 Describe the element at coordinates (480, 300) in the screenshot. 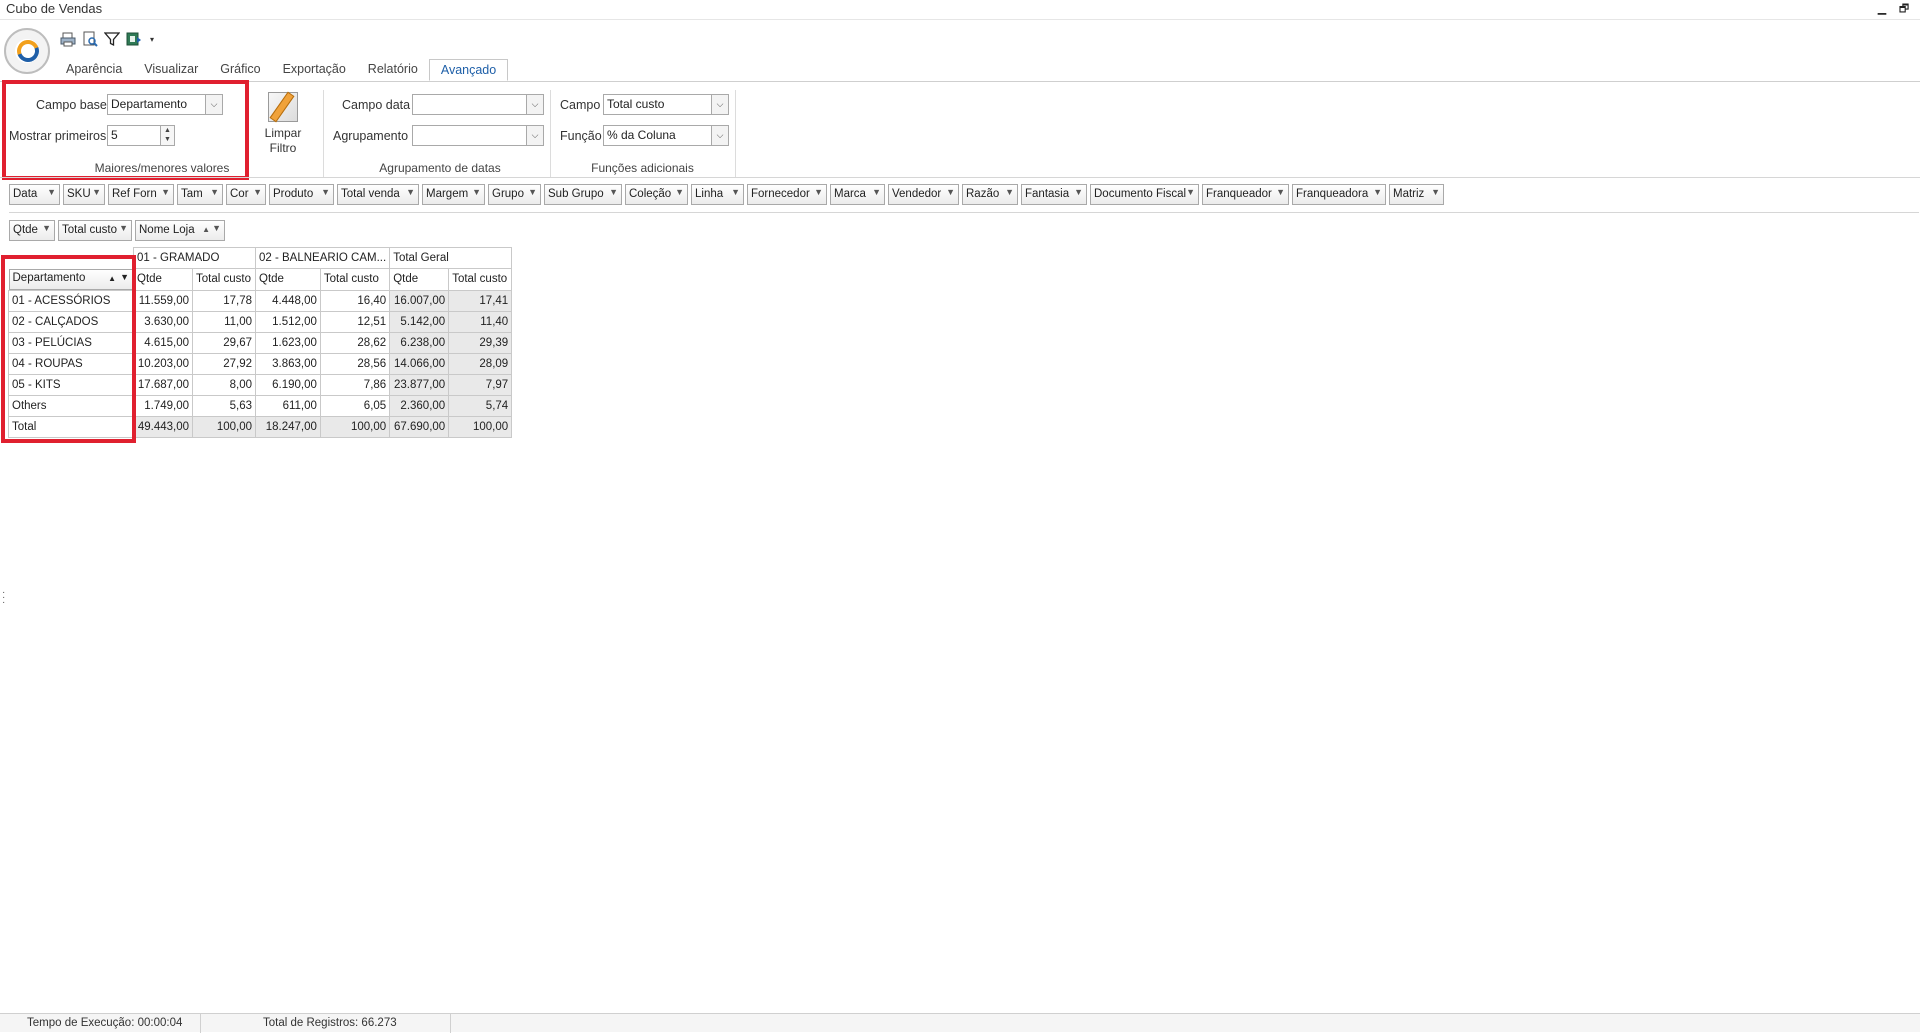

I see `pivot-cell: 17,41` at that location.